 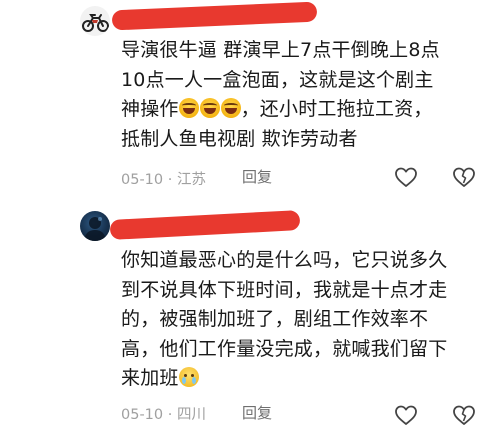 I want to click on comment-location: 四川, so click(x=191, y=415).